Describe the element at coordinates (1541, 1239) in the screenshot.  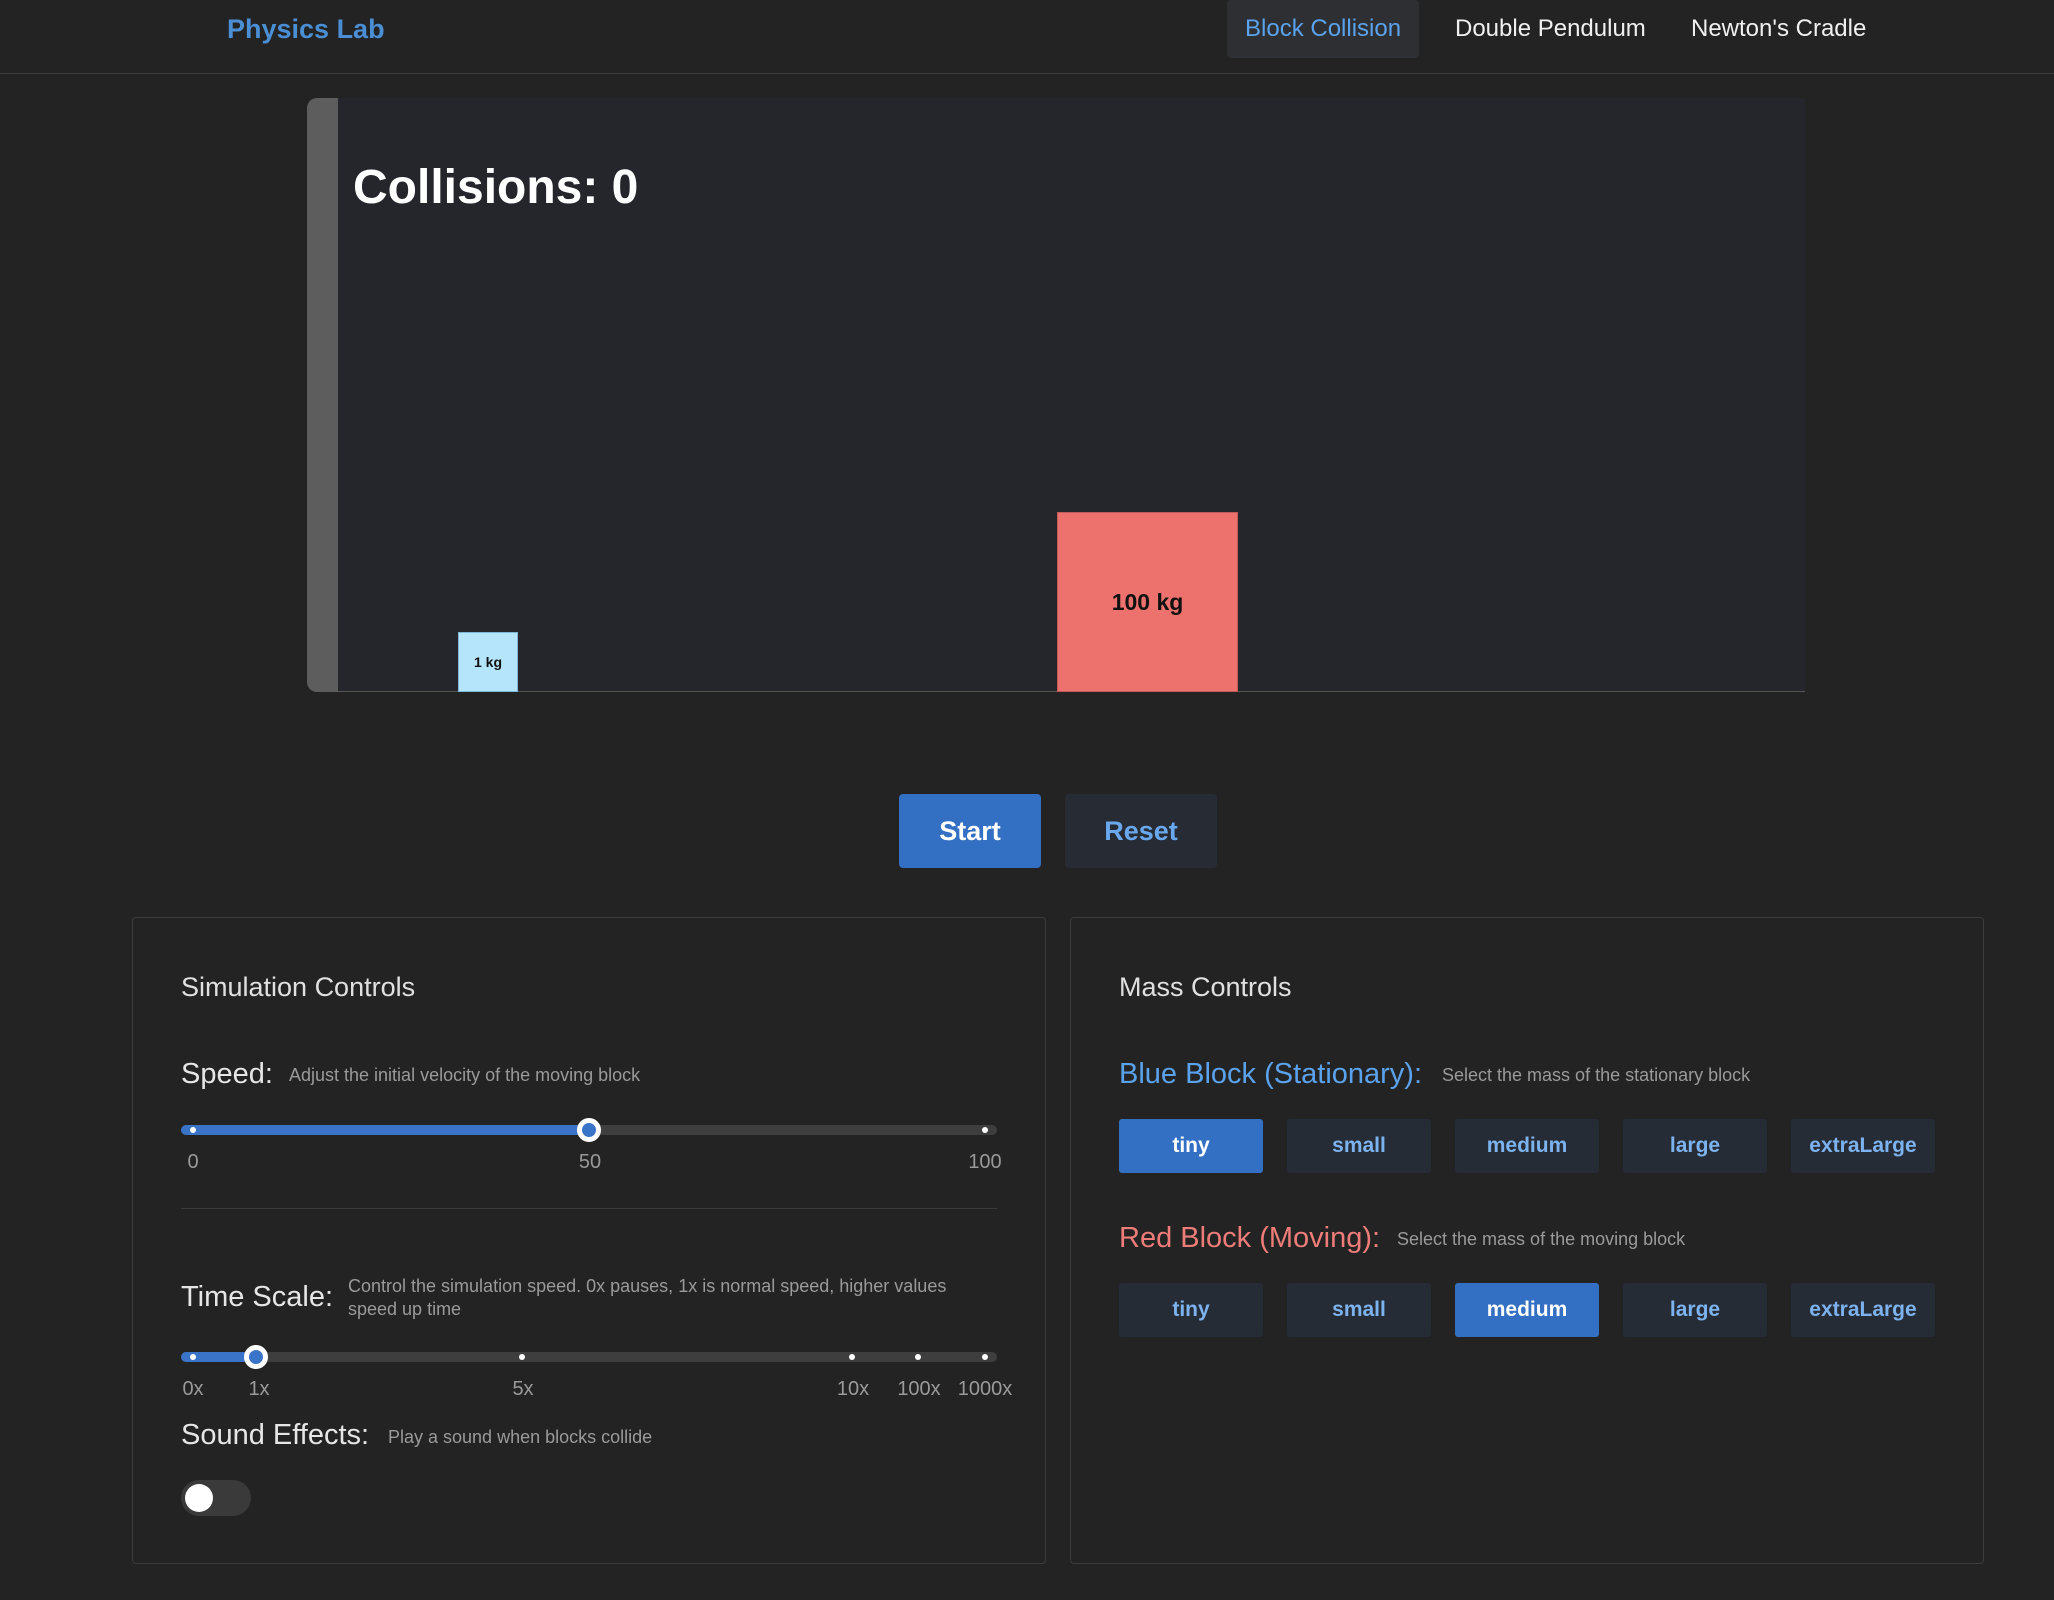
I see `red-block-description: Select the mass of the moving block` at that location.